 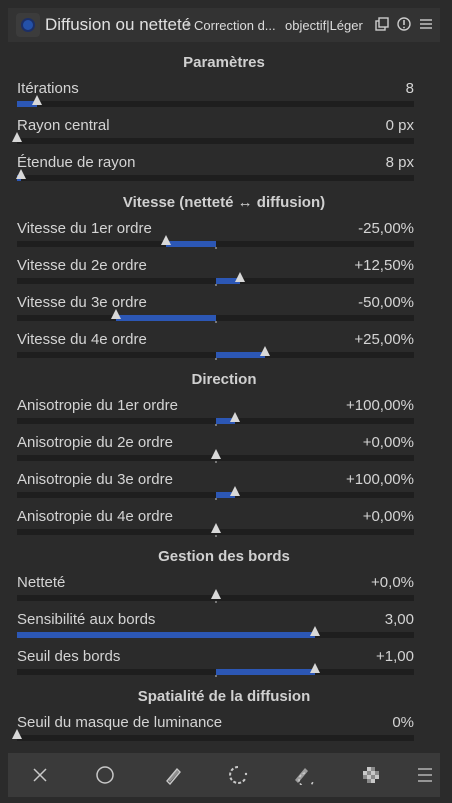 What do you see at coordinates (28, 25) in the screenshot?
I see `module-power-icon` at bounding box center [28, 25].